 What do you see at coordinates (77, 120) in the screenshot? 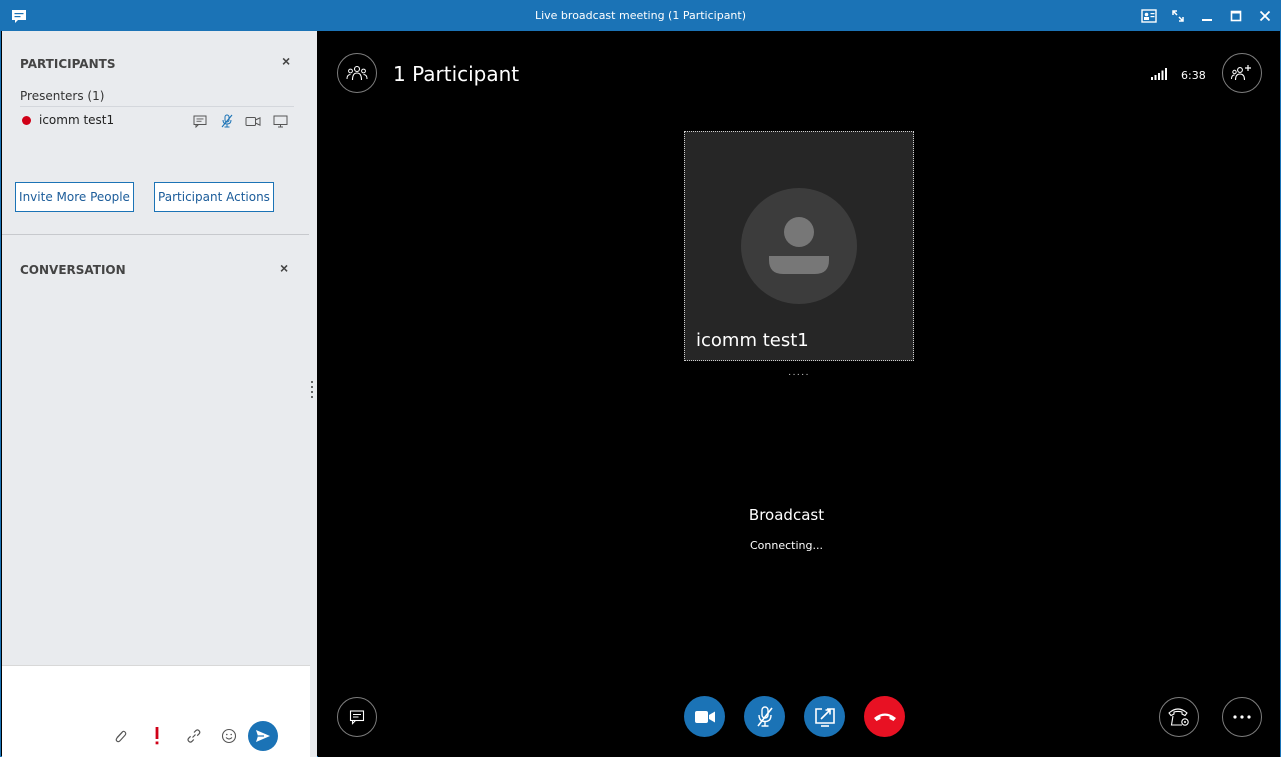
I see `participant-name: icomm test1` at bounding box center [77, 120].